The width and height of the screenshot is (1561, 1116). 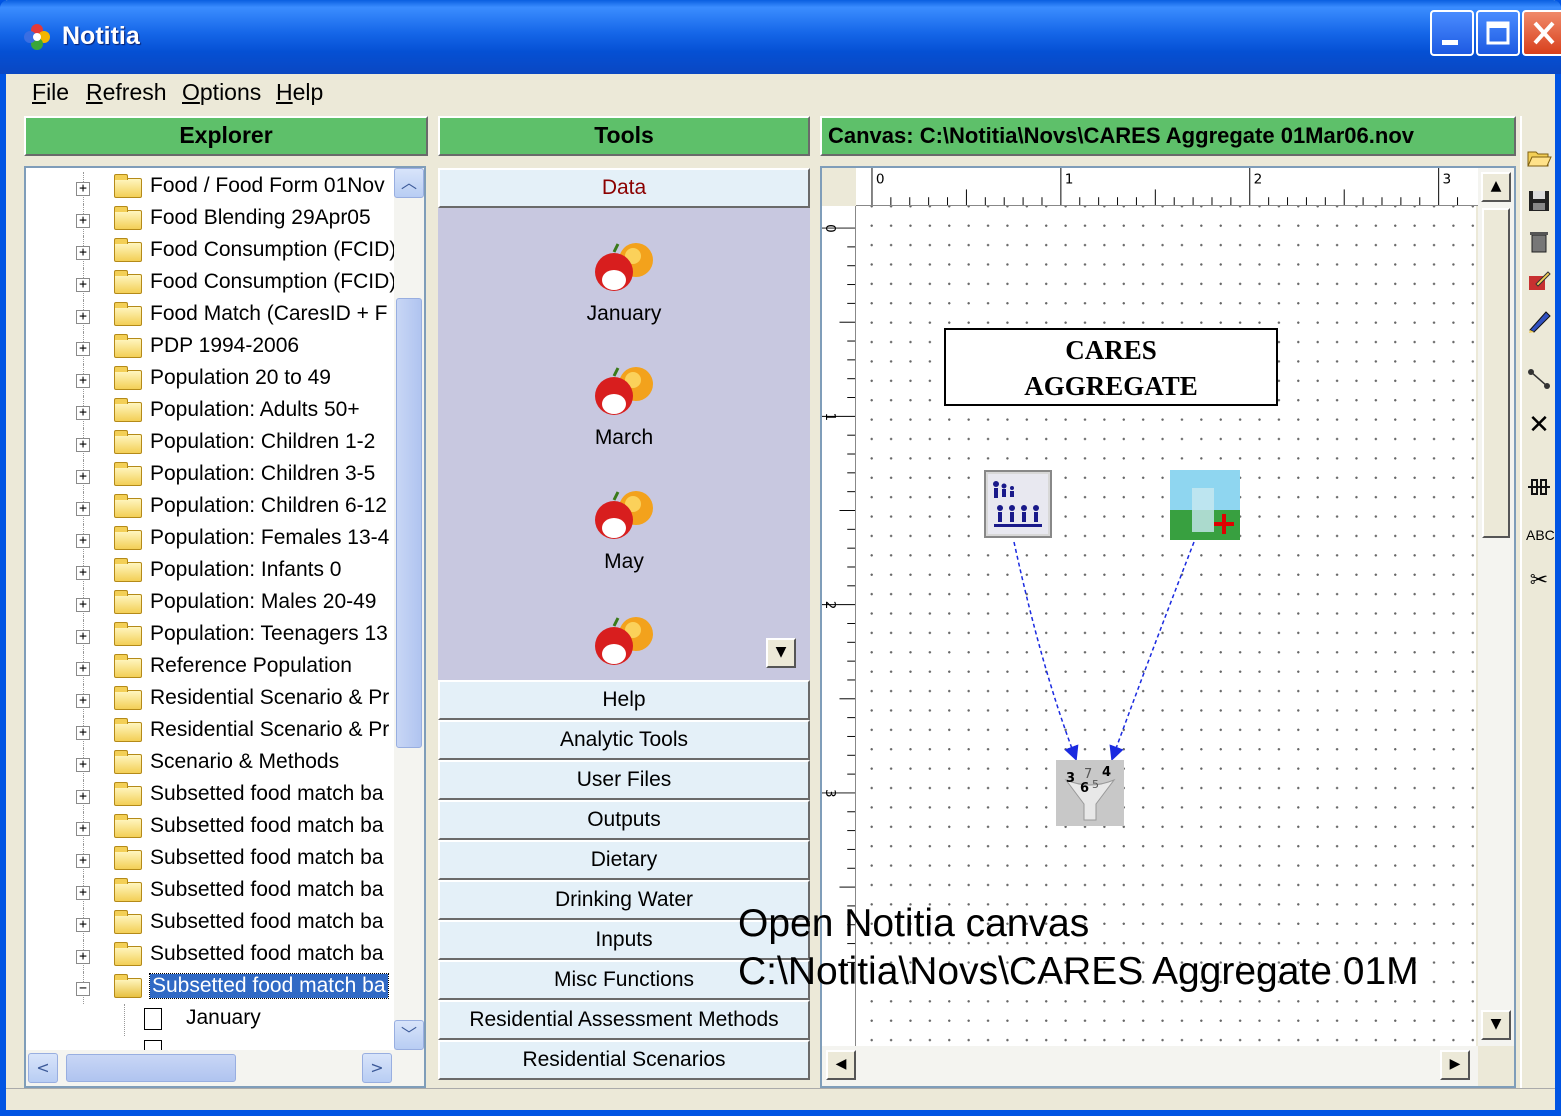 What do you see at coordinates (221, 92) in the screenshot?
I see `menu-options: Options` at bounding box center [221, 92].